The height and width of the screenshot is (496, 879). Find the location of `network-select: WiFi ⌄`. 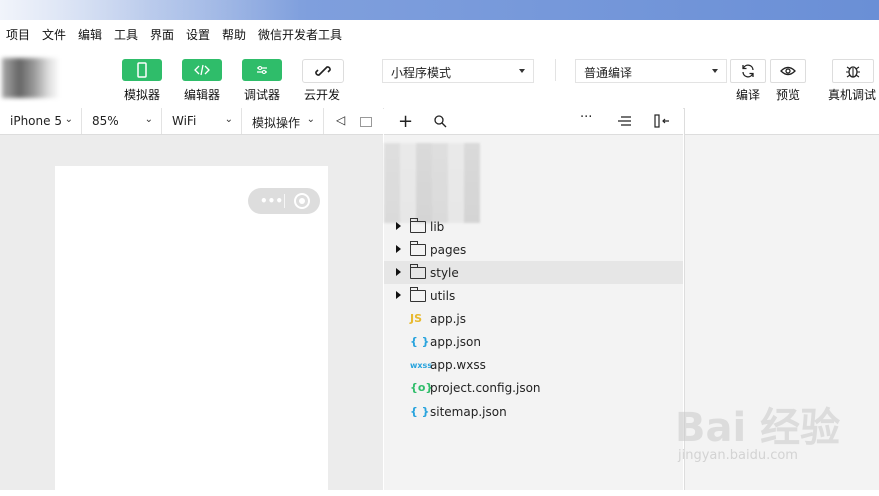

network-select: WiFi ⌄ is located at coordinates (202, 121).